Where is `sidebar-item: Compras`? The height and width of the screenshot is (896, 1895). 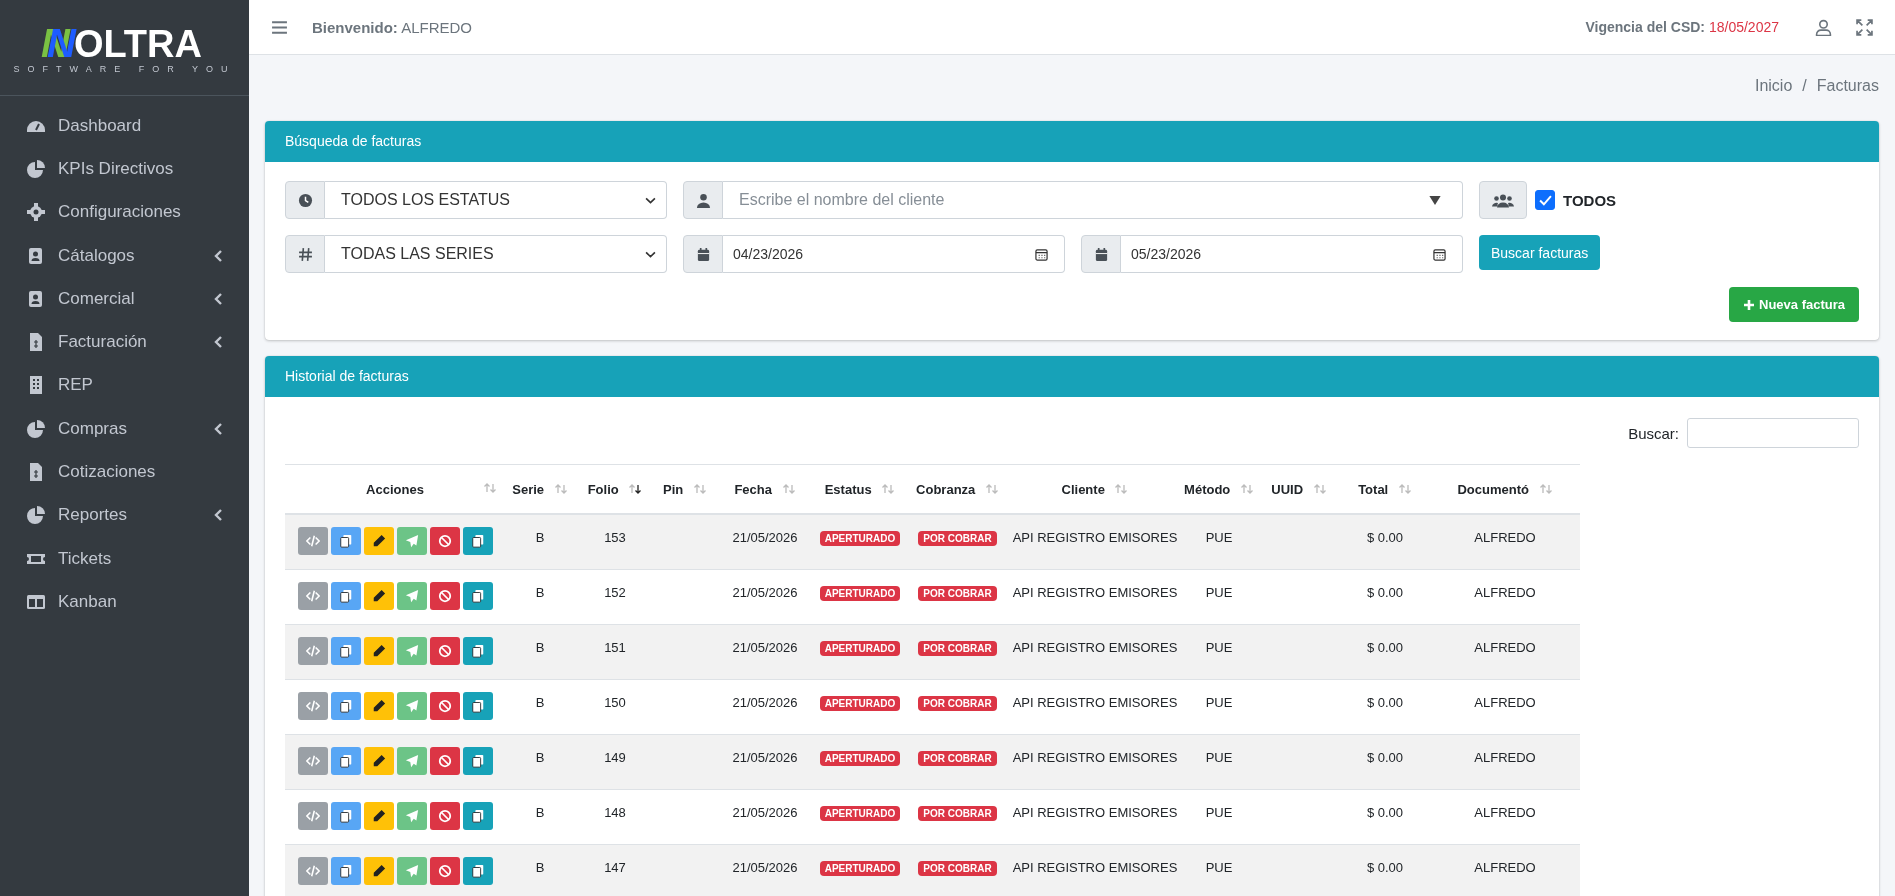
sidebar-item: Compras is located at coordinates (124, 429).